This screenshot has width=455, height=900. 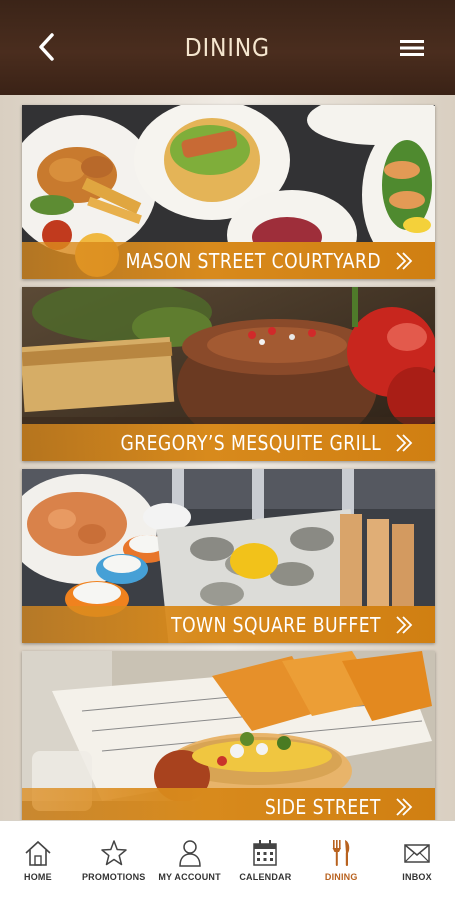 What do you see at coordinates (417, 877) in the screenshot?
I see `nav-label: INBOX` at bounding box center [417, 877].